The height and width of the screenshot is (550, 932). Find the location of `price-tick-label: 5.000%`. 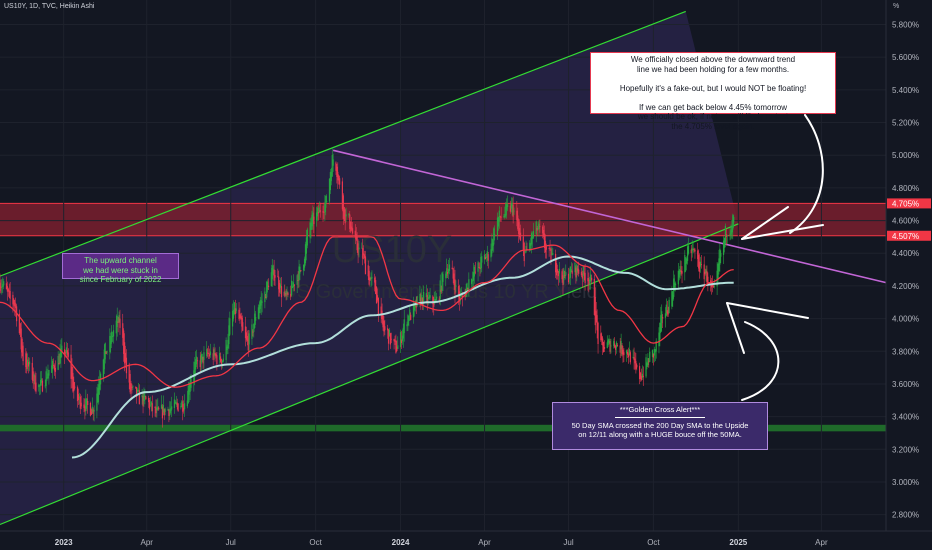

price-tick-label: 5.000% is located at coordinates (905, 155).